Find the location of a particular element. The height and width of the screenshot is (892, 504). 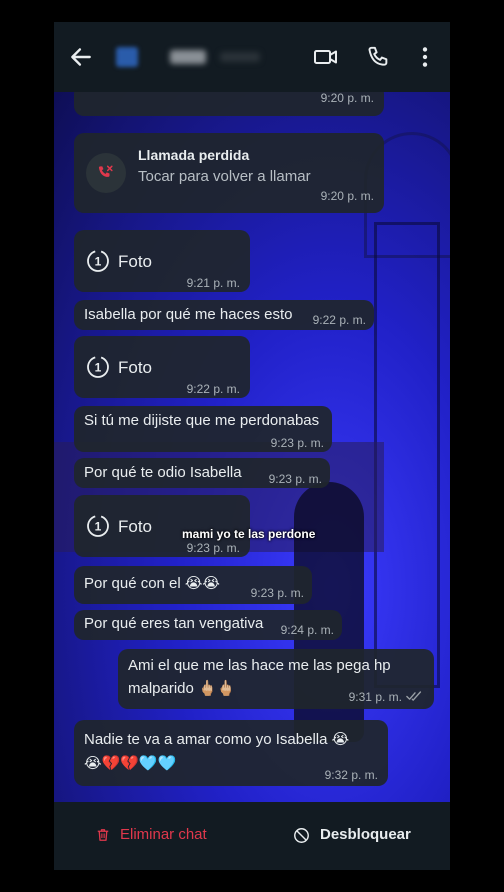

trash-icon is located at coordinates (103, 835).